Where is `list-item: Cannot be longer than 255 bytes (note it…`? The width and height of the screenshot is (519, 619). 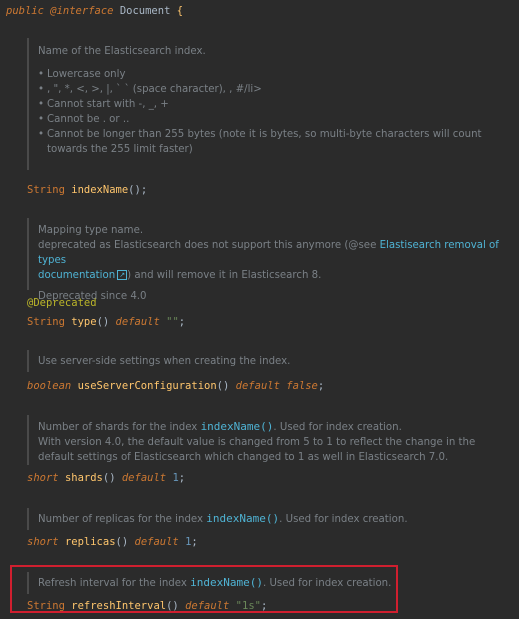 list-item: Cannot be longer than 255 bytes (note it… is located at coordinates (274, 142).